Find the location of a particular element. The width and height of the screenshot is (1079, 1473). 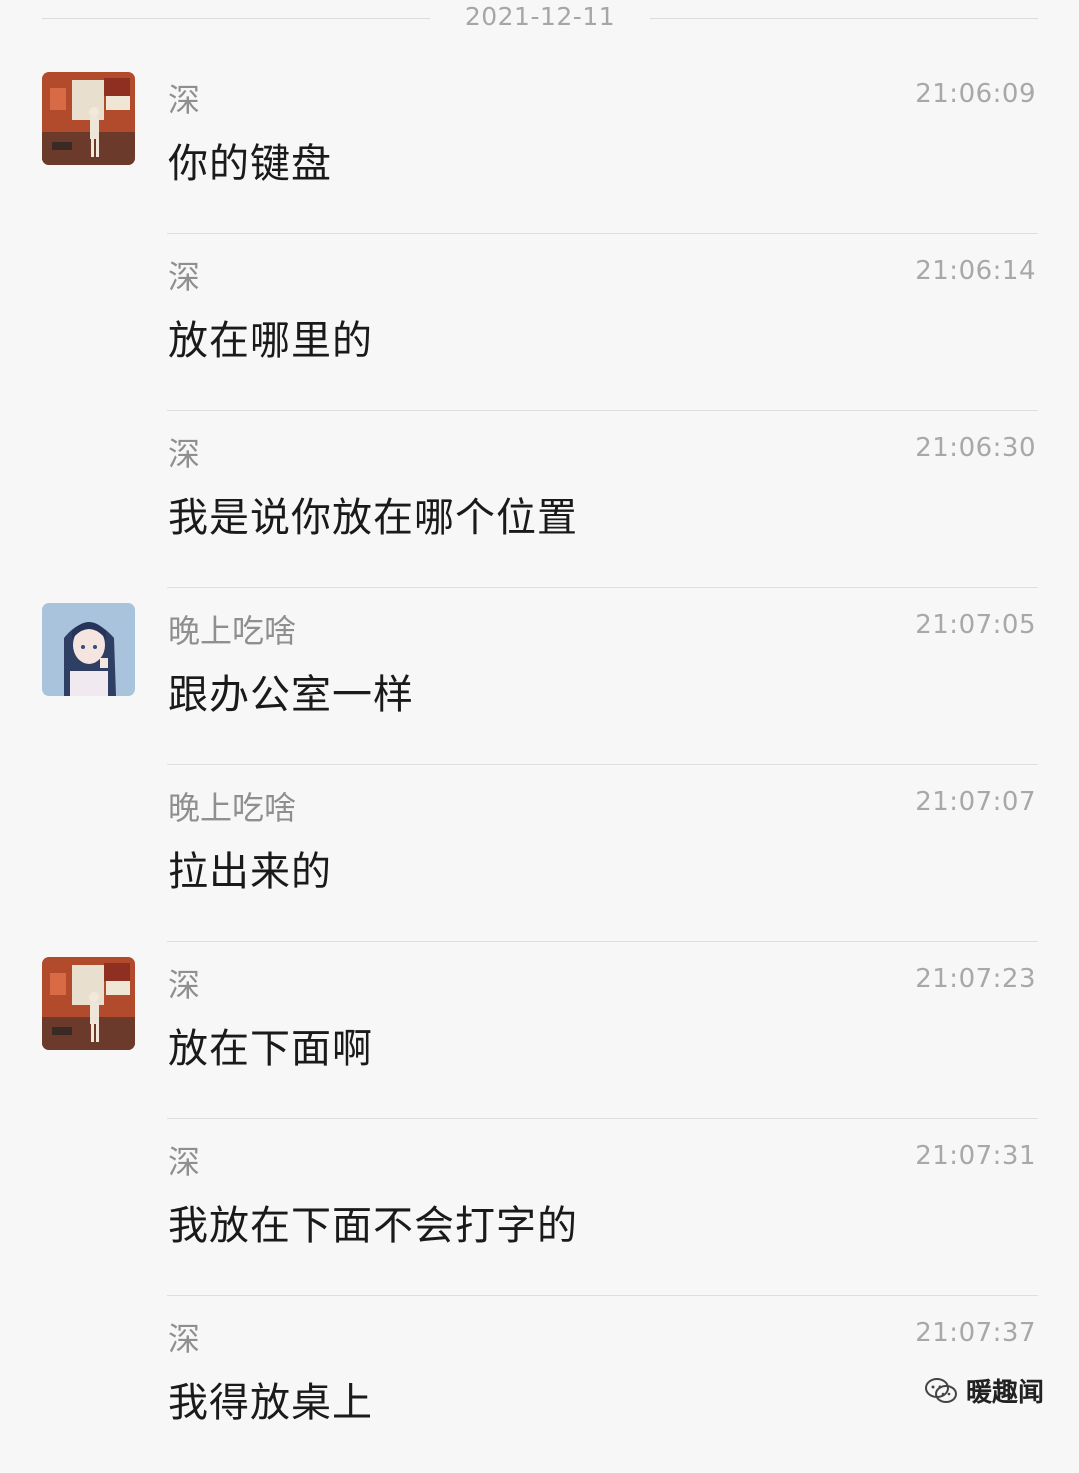

message-time: 21:07:07 is located at coordinates (975, 802).